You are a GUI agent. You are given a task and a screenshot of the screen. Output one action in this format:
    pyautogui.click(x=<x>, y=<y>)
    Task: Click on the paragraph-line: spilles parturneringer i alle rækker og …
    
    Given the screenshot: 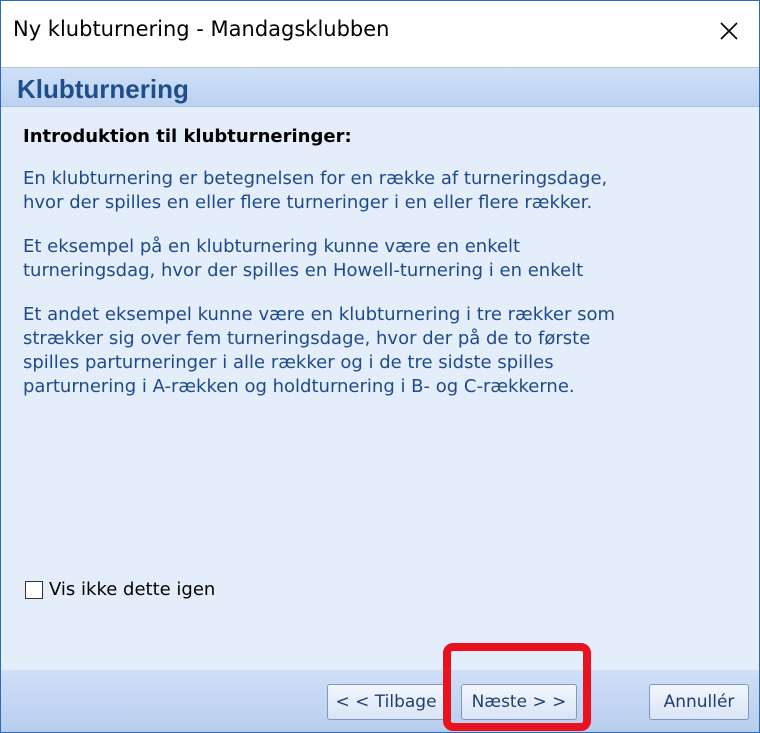 What is the action you would take?
    pyautogui.click(x=288, y=362)
    